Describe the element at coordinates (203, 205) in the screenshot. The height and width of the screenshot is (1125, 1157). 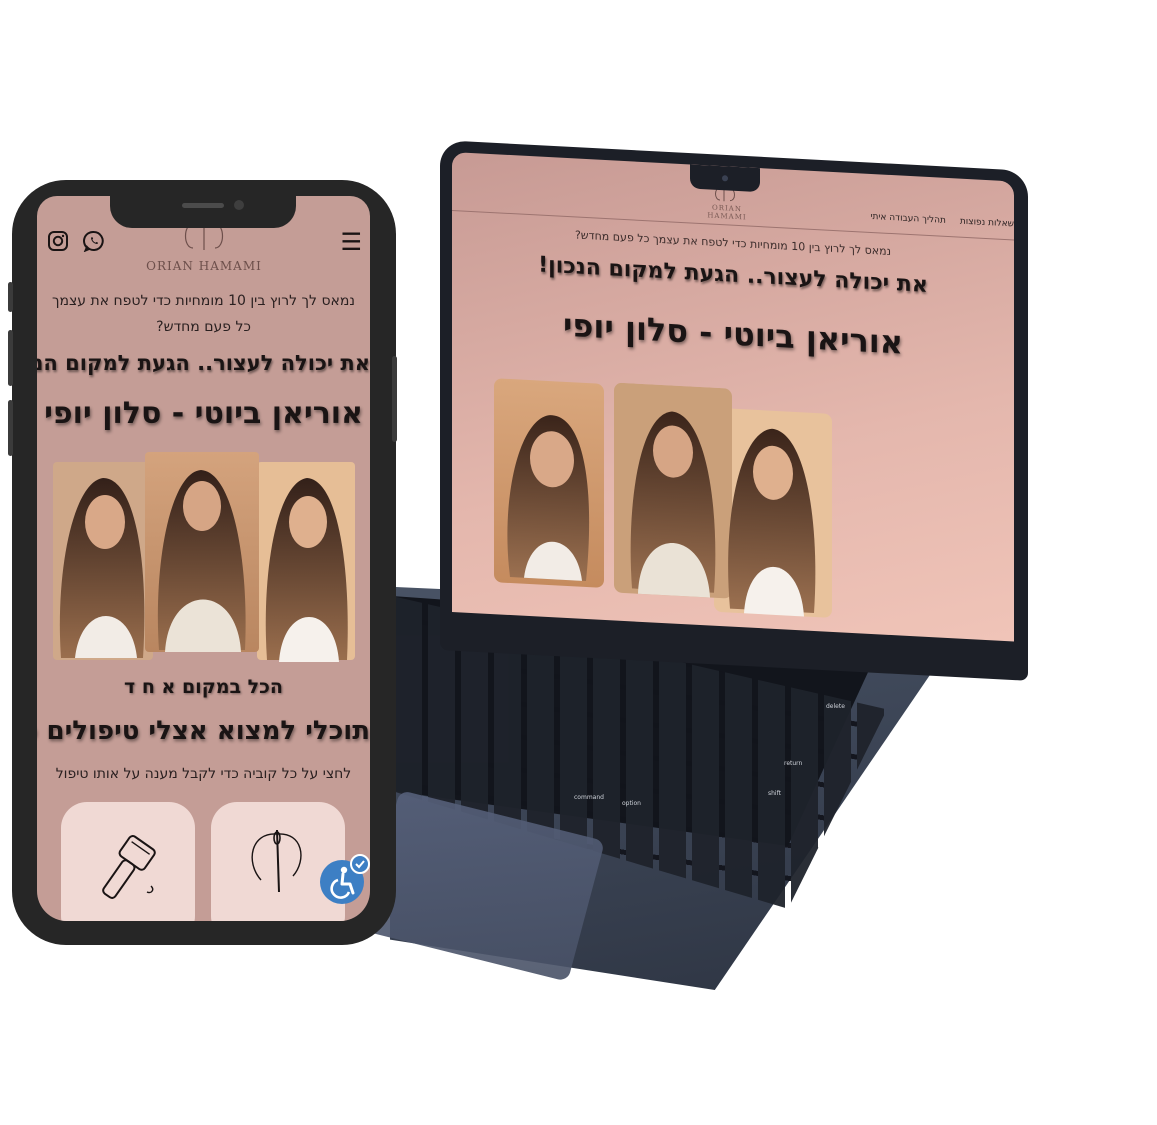
I see `phone-speaker` at that location.